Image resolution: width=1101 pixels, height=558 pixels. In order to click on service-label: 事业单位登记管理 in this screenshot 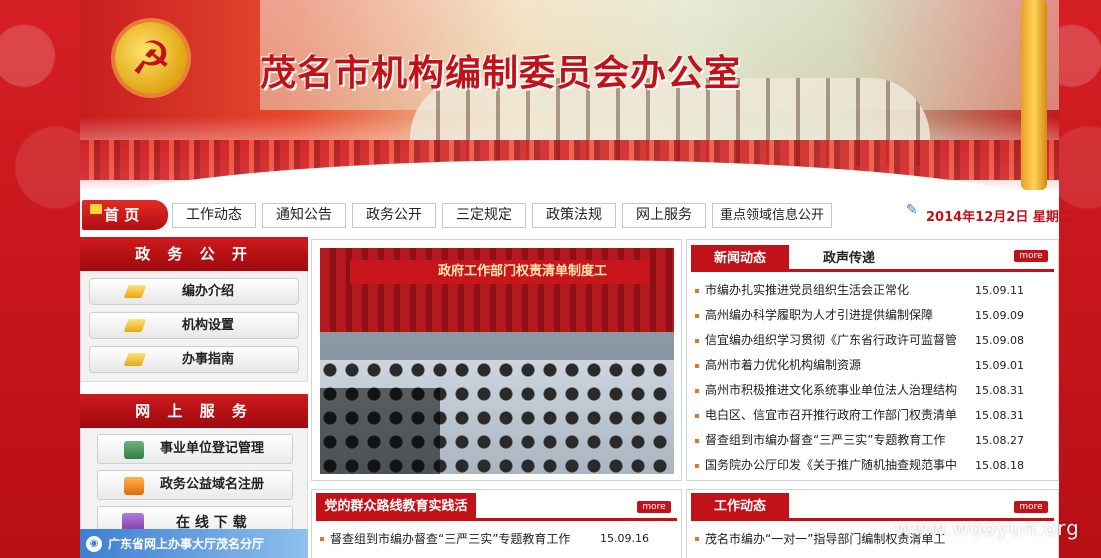, I will do `click(212, 448)`.